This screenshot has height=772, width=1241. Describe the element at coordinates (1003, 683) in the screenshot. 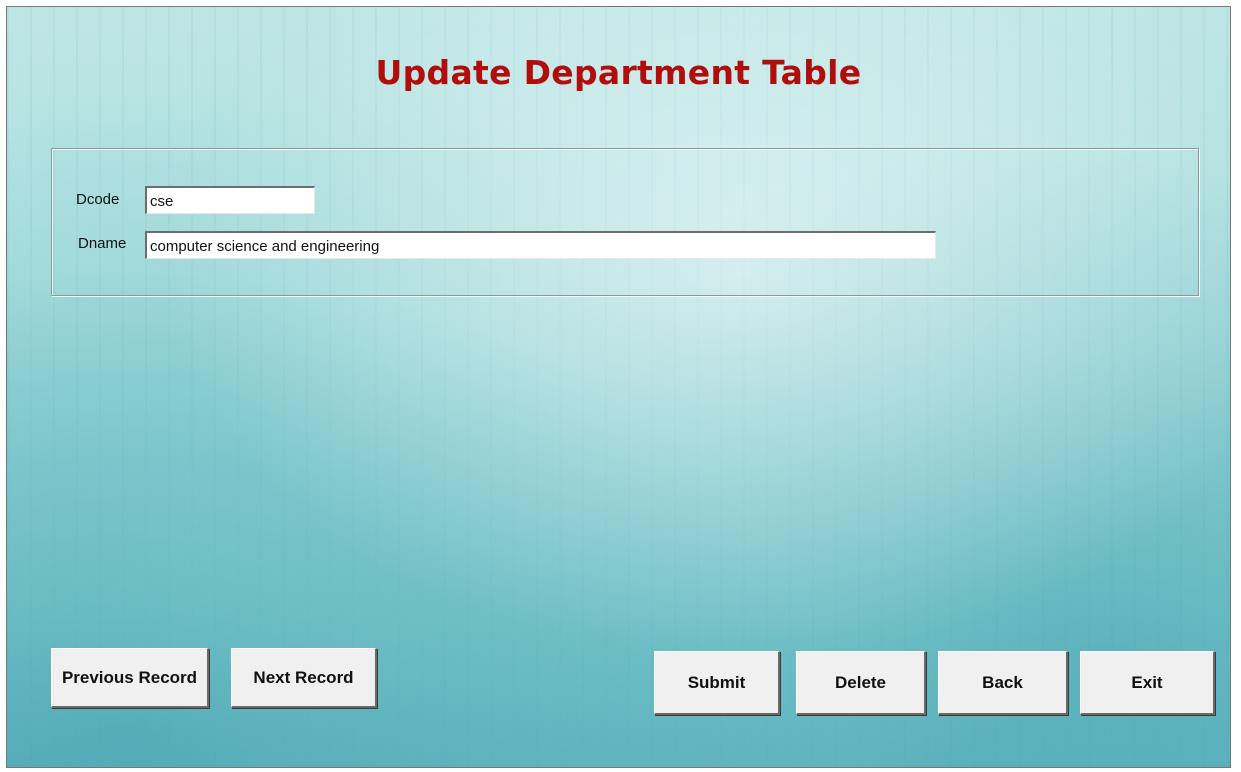

I see `back-button: Back` at that location.